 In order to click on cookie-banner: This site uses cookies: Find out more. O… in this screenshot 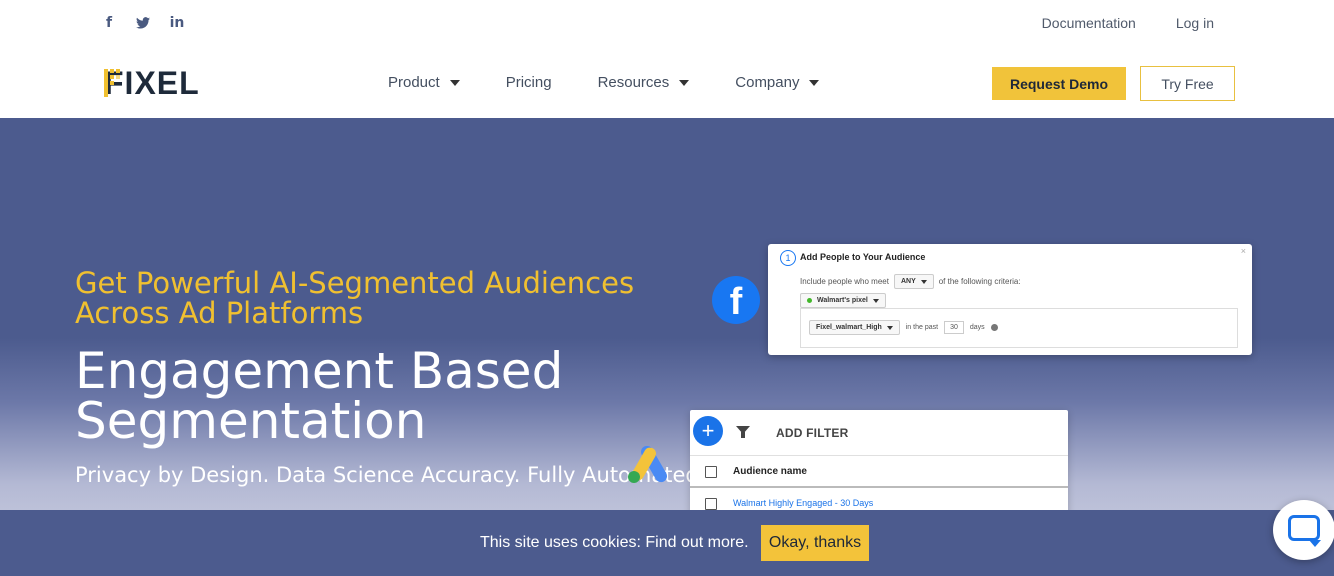, I will do `click(667, 543)`.